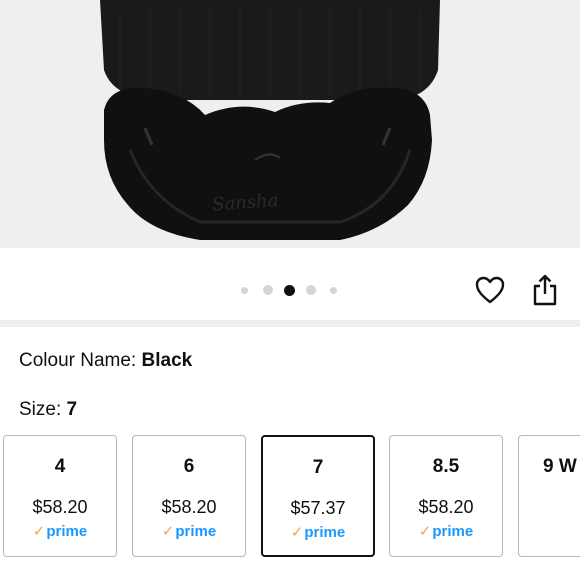 The image size is (580, 580). I want to click on colour-name-line: Colour Name: Black, so click(105, 361).